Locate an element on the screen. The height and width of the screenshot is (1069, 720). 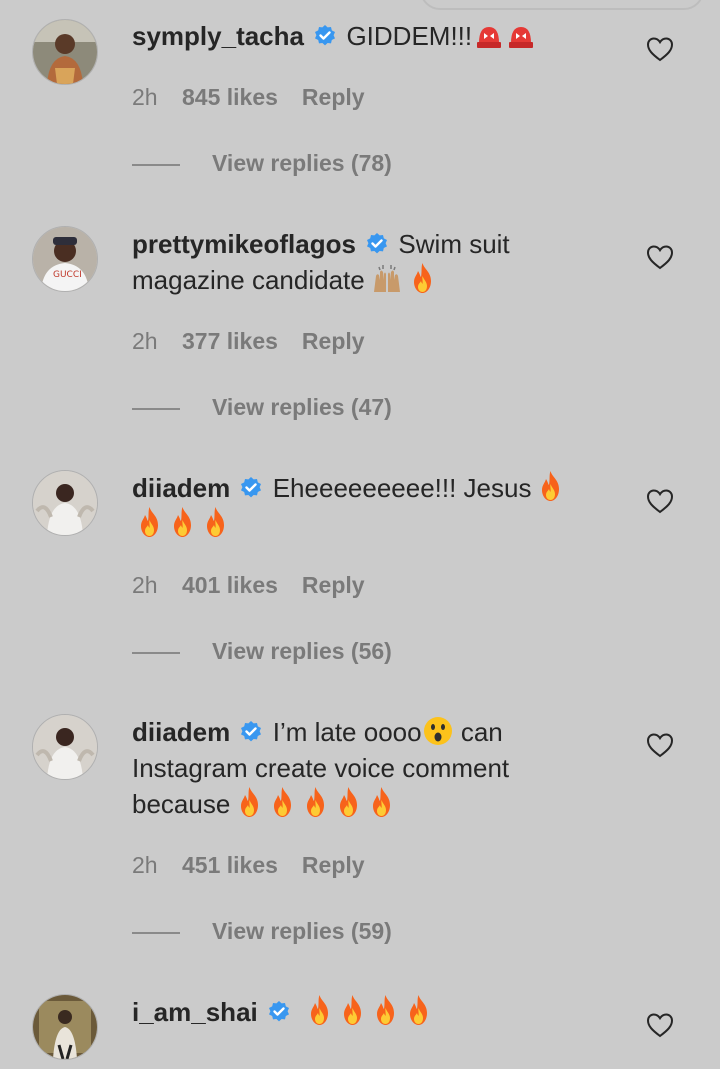
comment-text: diiadem Eheeeeeeeee!!! Jesus is located at coordinates (362, 506).